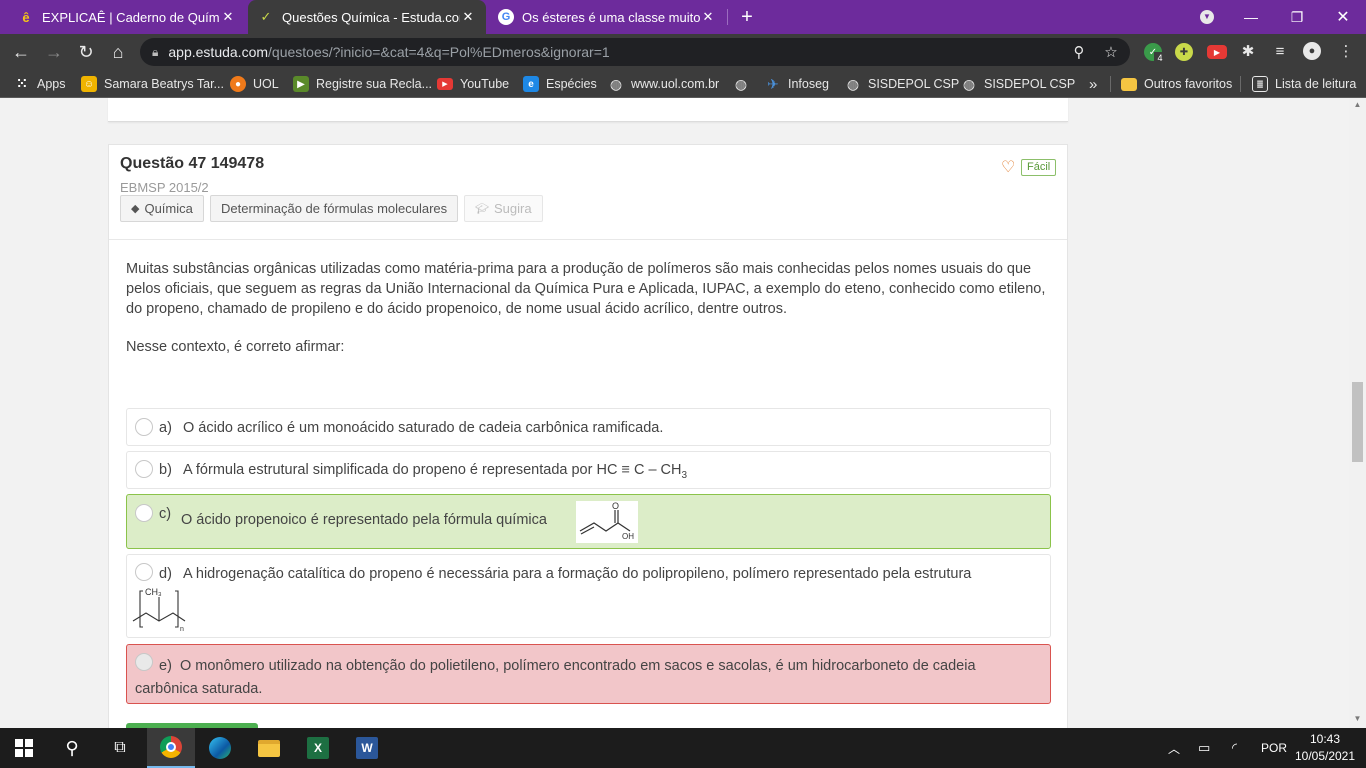  Describe the element at coordinates (1093, 84) in the screenshot. I see `bookmarks-overflow-button: »` at that location.